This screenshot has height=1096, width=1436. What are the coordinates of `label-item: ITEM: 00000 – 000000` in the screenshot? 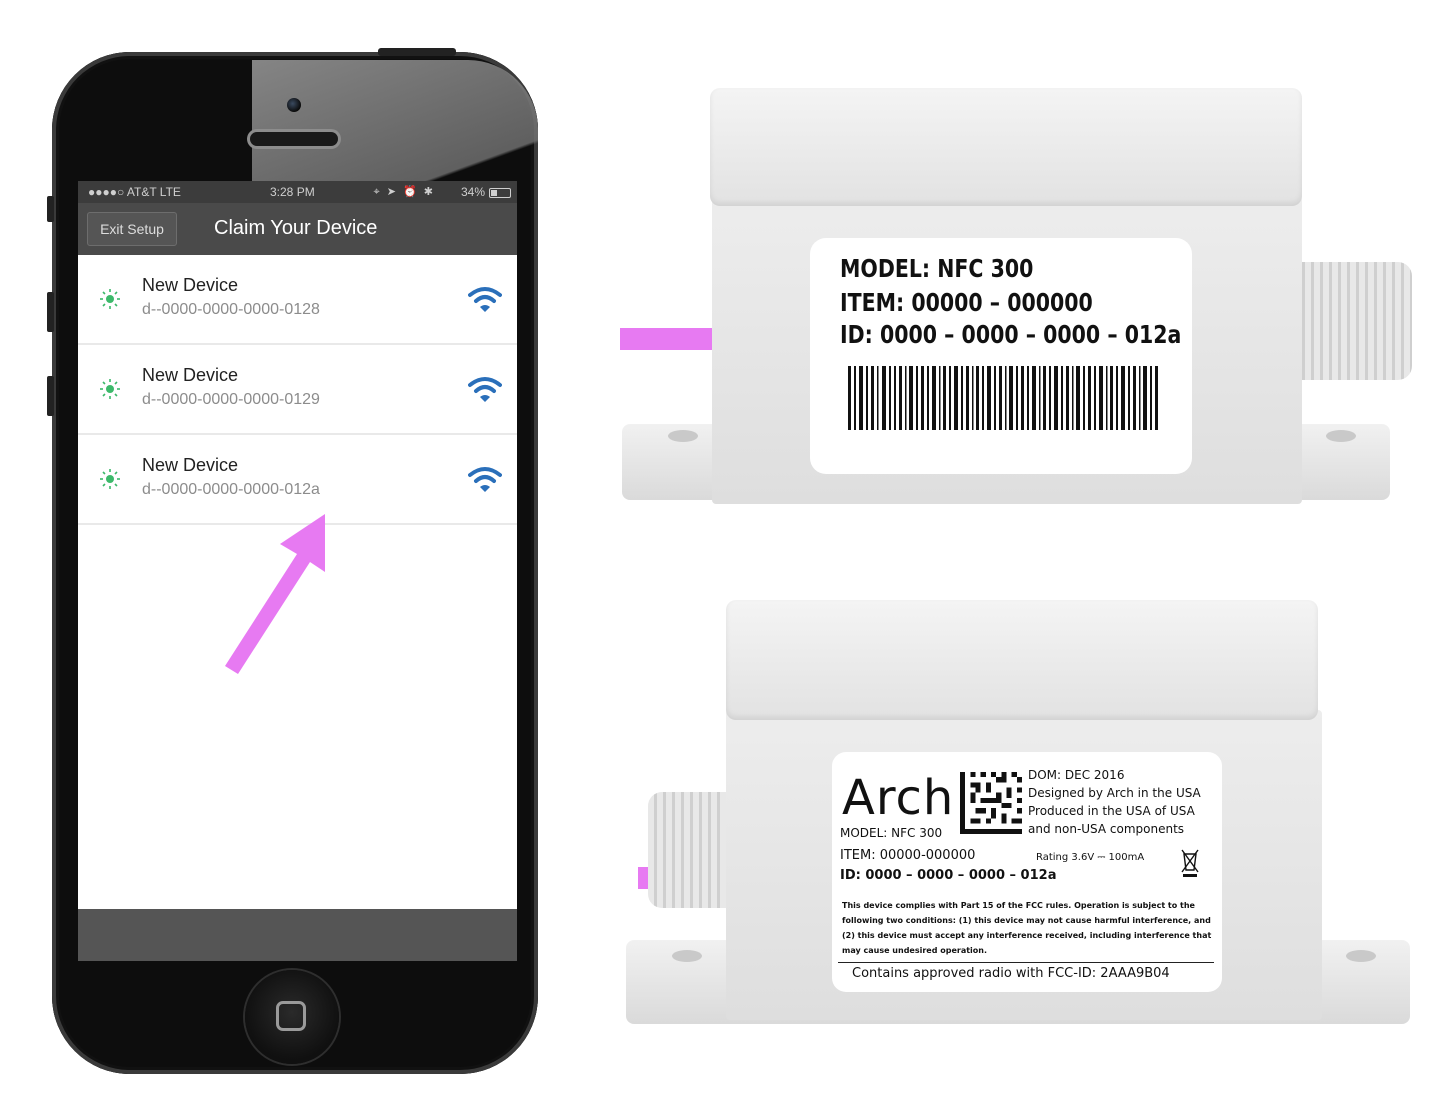 It's located at (966, 302).